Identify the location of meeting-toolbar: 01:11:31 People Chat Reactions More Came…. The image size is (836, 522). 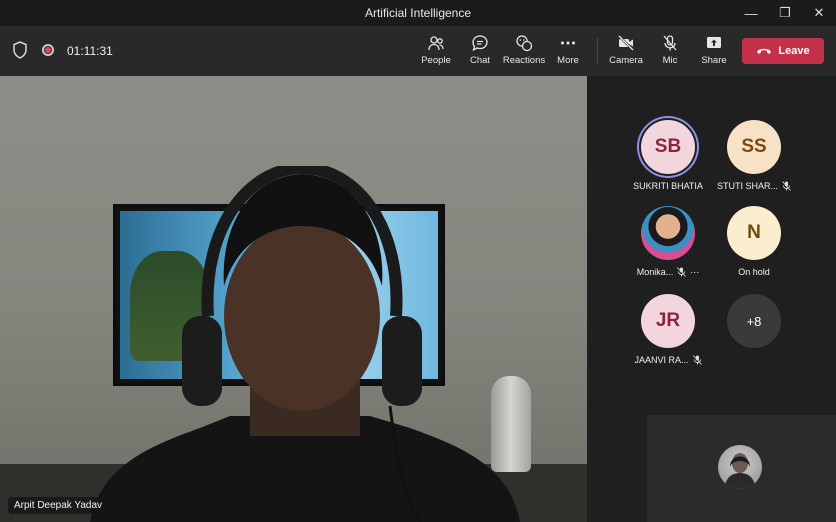
(418, 51).